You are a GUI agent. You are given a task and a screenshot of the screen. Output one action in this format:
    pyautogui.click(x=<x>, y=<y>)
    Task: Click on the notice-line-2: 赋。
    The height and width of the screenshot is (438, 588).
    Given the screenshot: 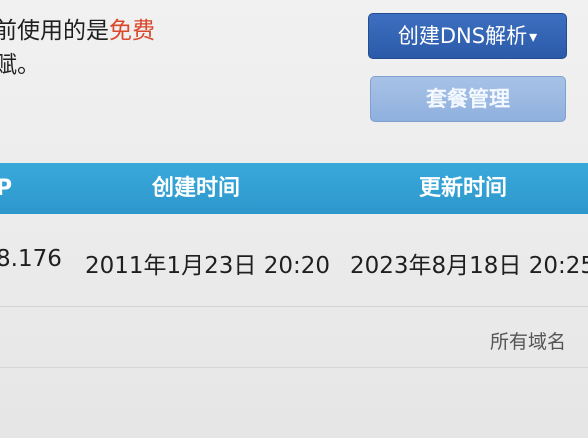 What is the action you would take?
    pyautogui.click(x=20, y=65)
    